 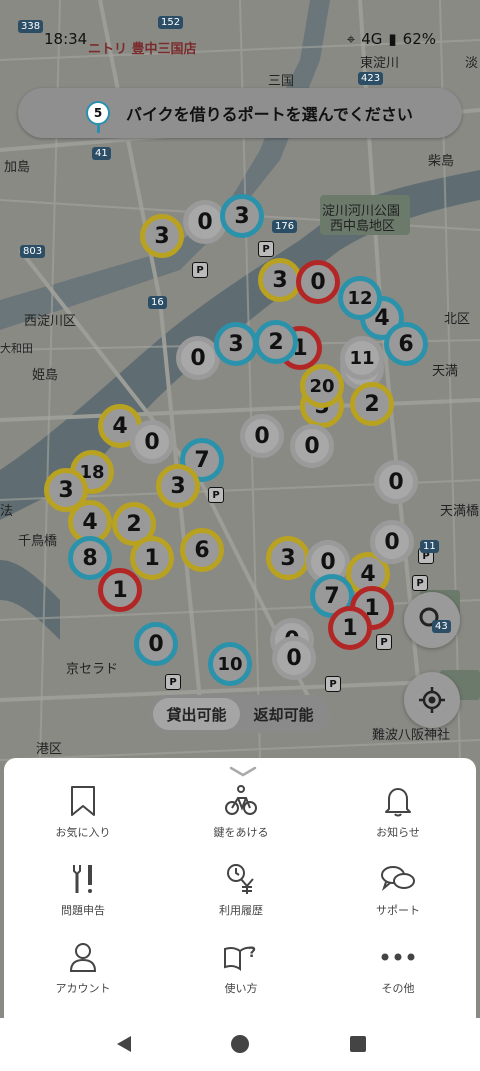 I want to click on back-icon, so click(x=124, y=1044).